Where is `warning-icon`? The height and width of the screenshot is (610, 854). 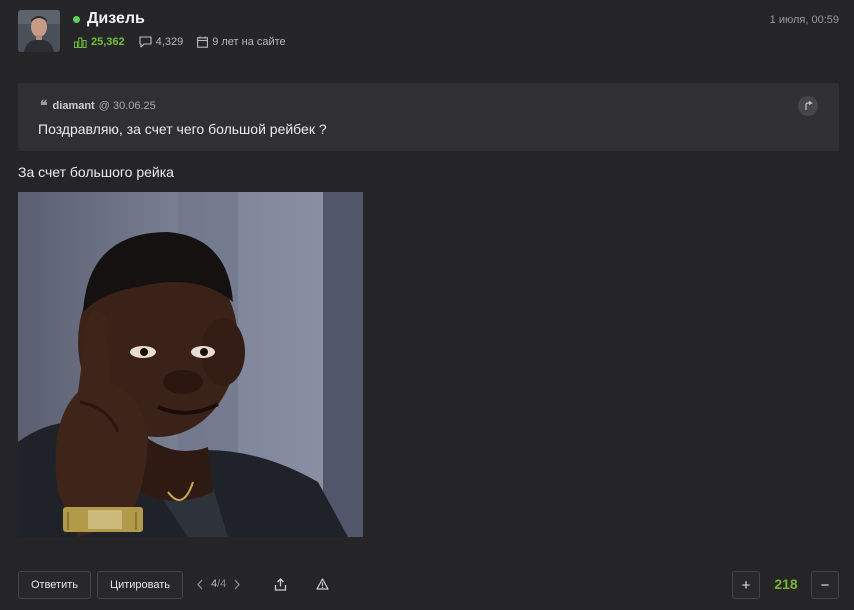 warning-icon is located at coordinates (322, 584).